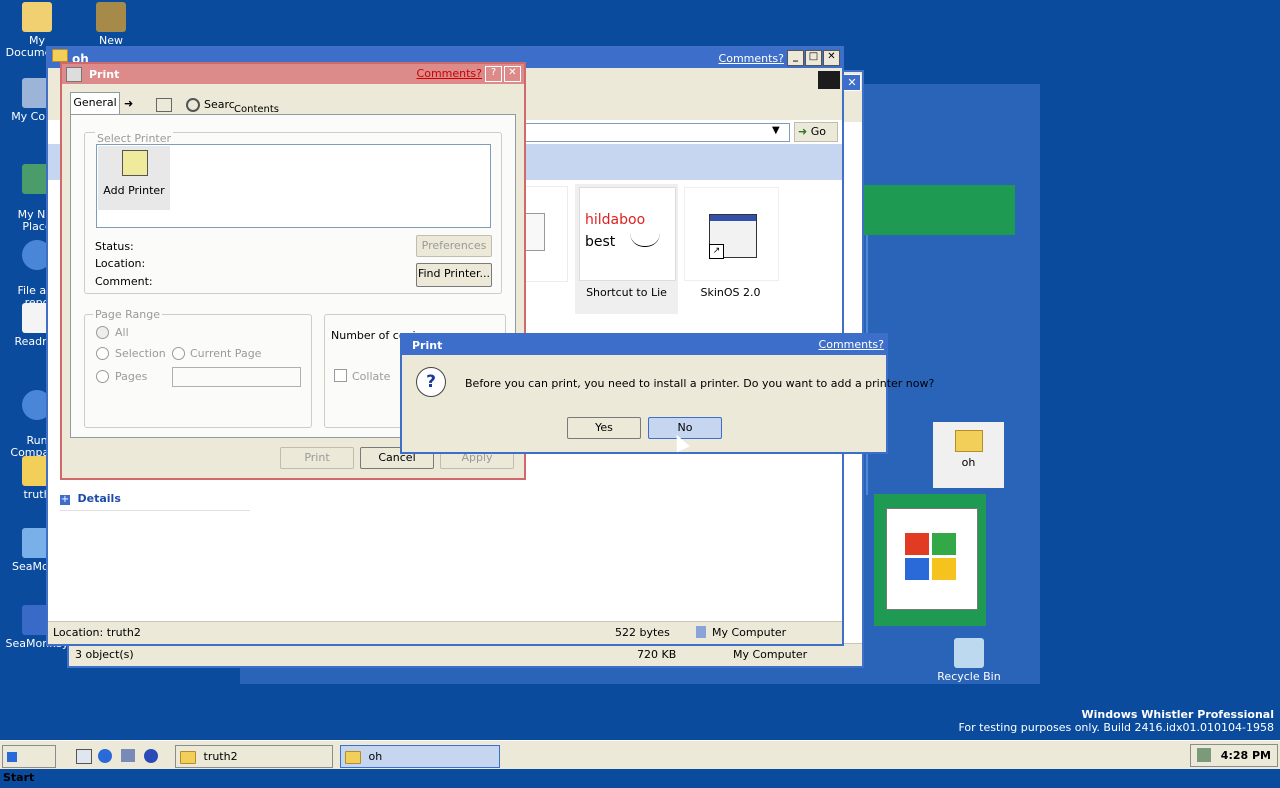  What do you see at coordinates (293, 74) in the screenshot?
I see `print-dialog-titlebar: Print Comments? ? ✕` at bounding box center [293, 74].